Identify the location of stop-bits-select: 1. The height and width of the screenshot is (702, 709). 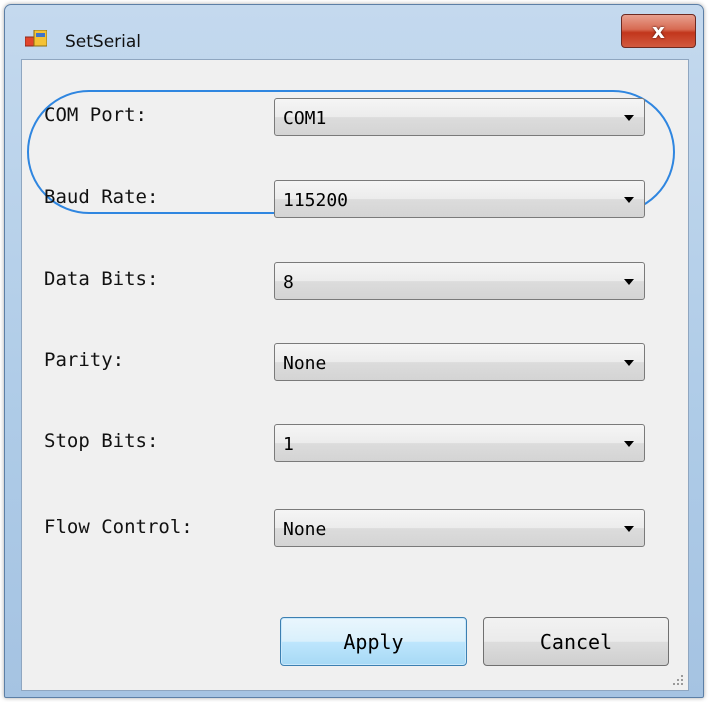
(459, 443).